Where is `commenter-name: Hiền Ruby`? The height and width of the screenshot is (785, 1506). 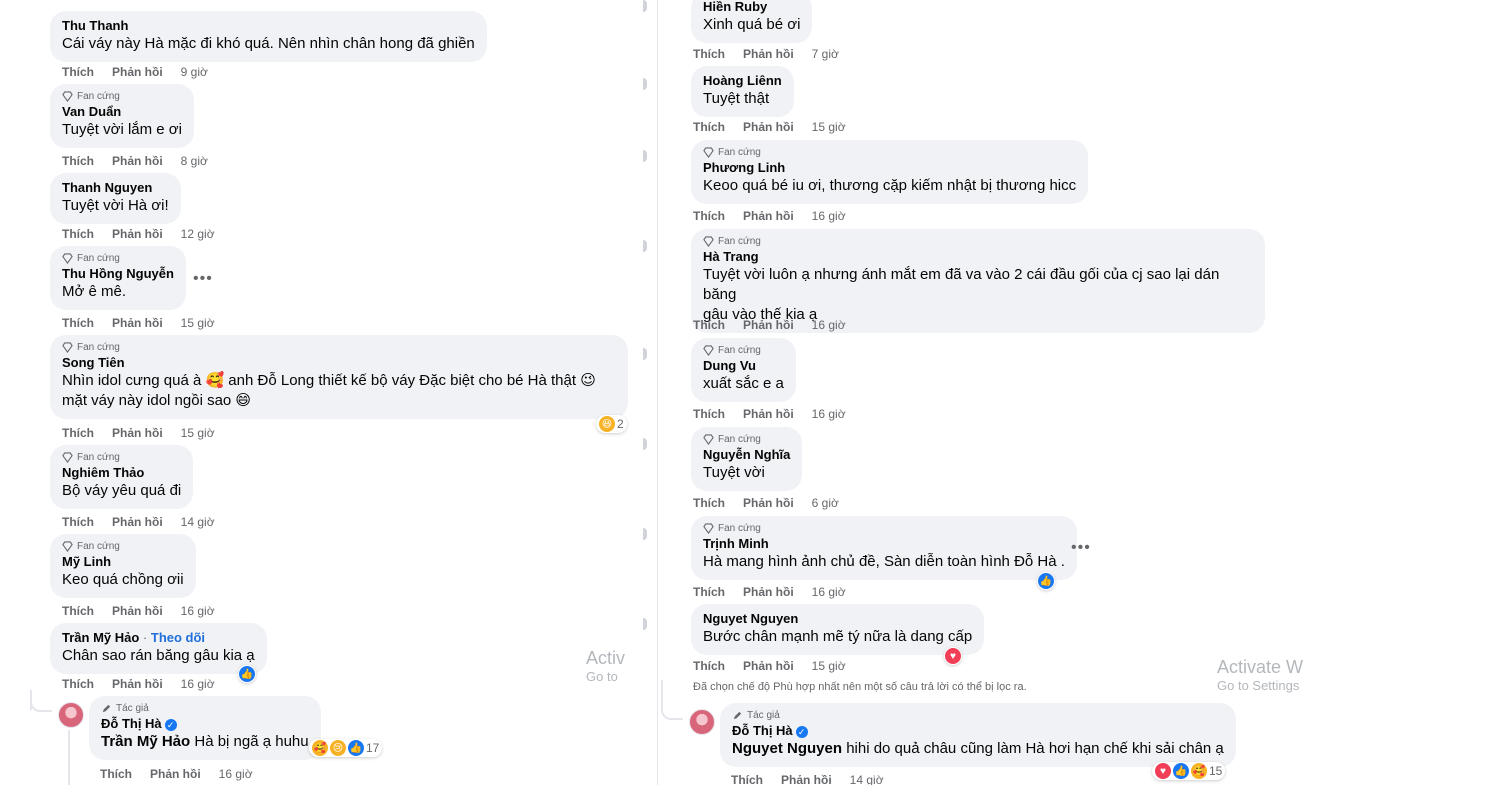
commenter-name: Hiền Ruby is located at coordinates (751, 7).